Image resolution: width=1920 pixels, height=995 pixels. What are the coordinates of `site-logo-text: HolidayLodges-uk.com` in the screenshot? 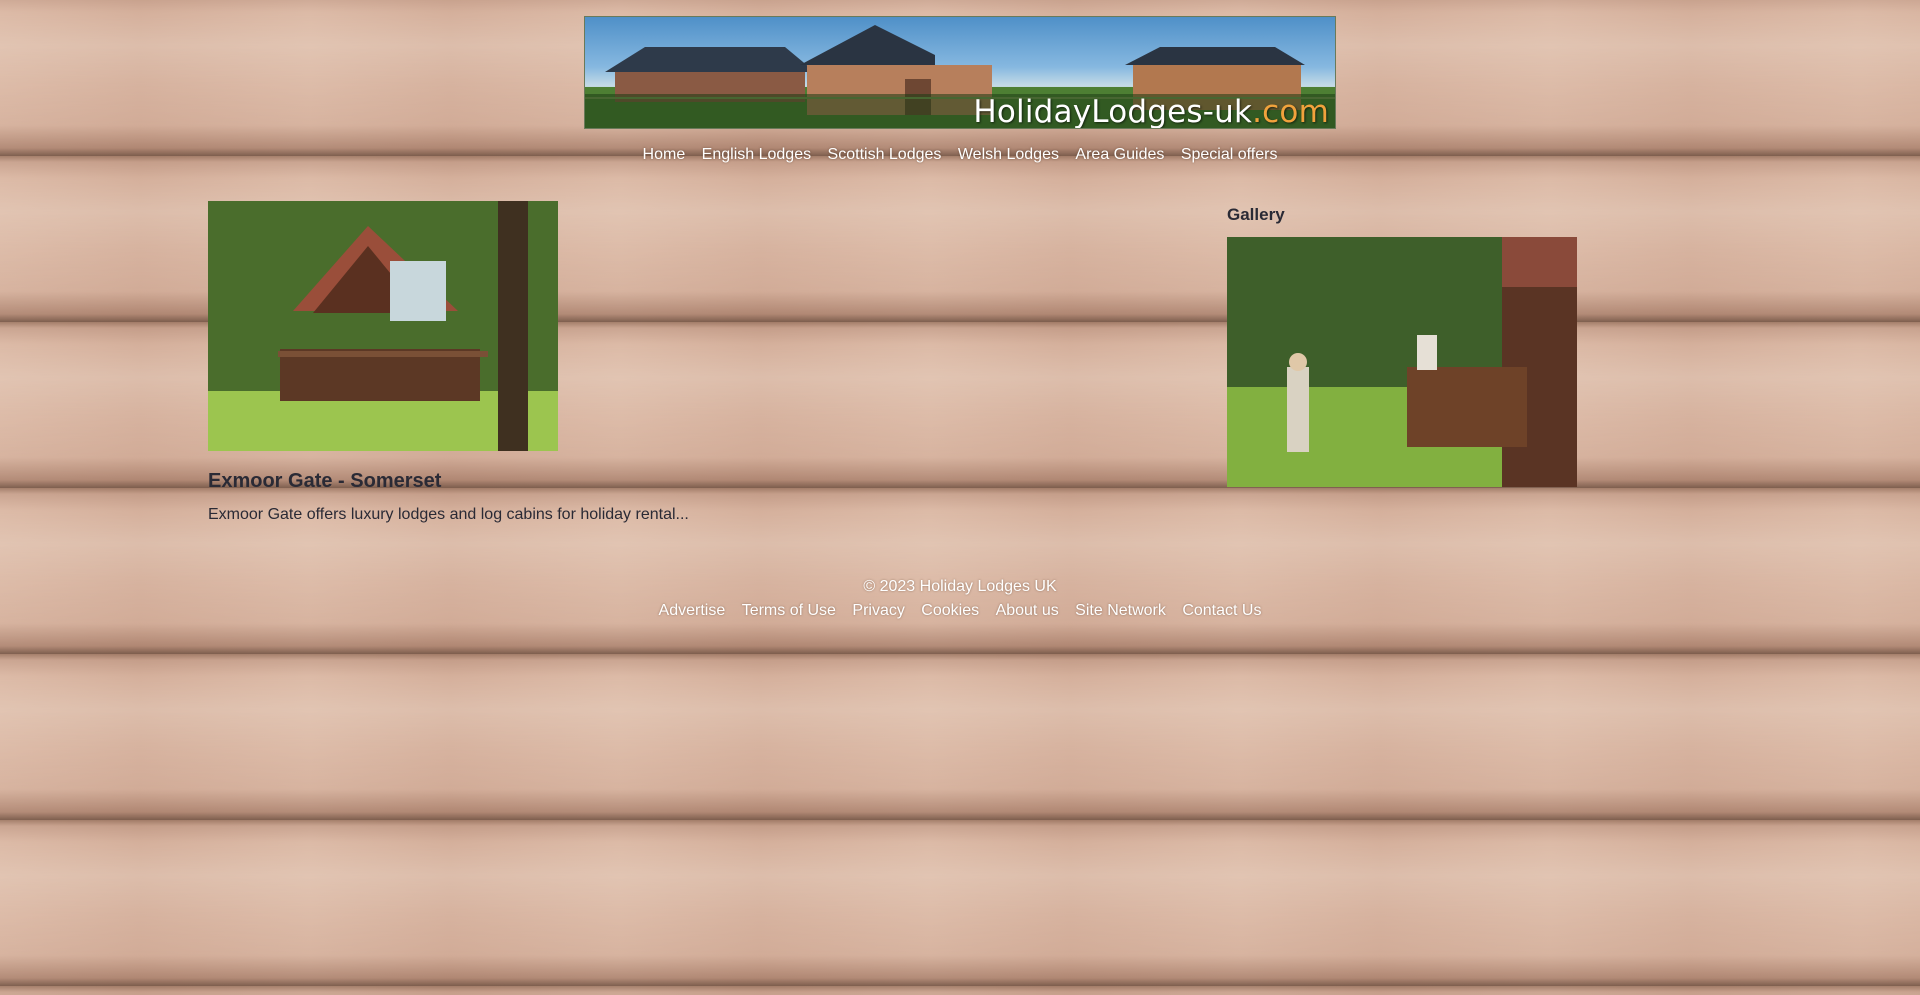 It's located at (1151, 111).